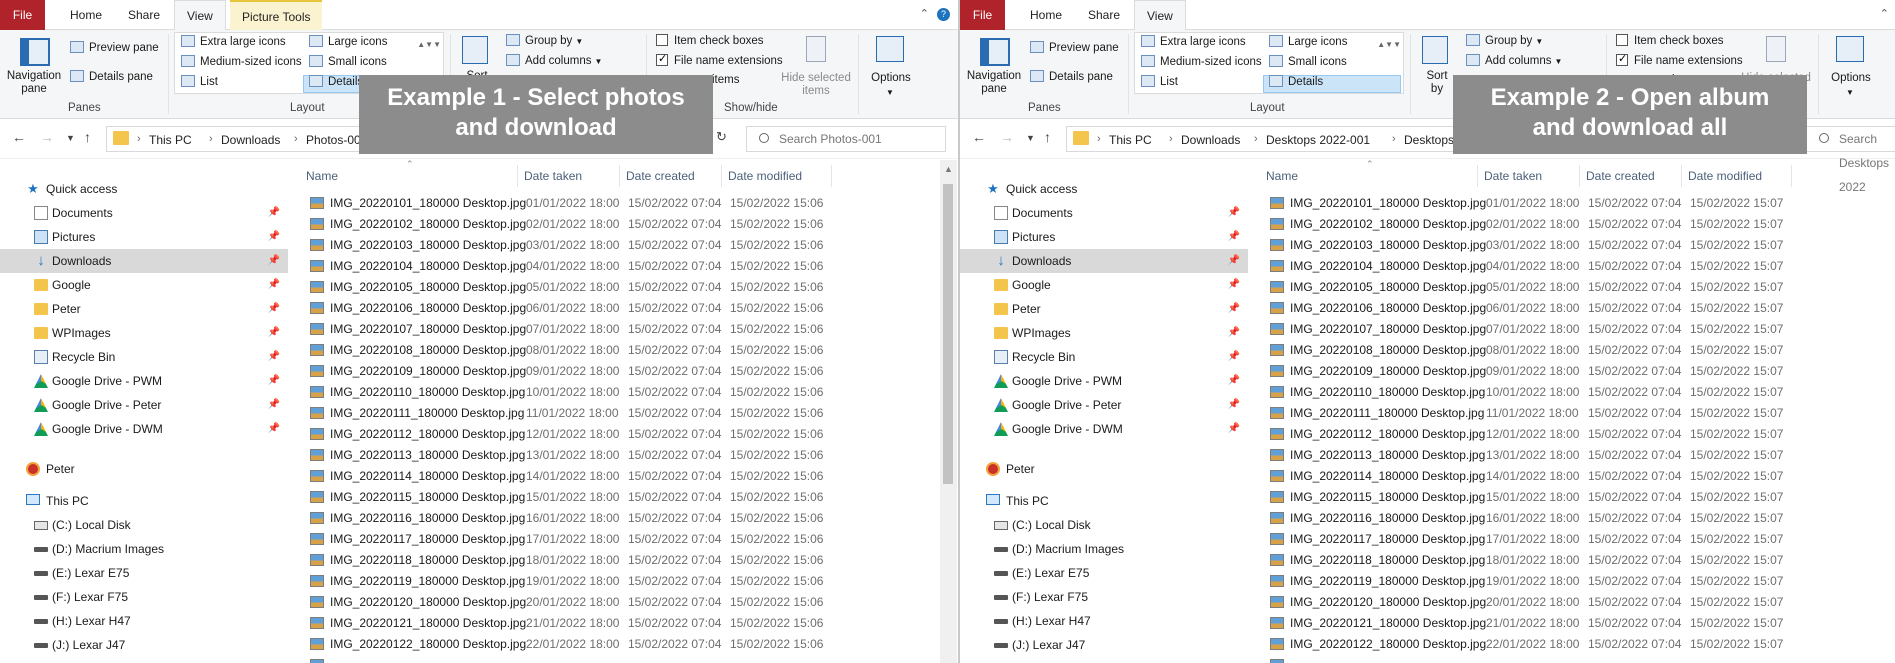 This screenshot has height=663, width=1895. Describe the element at coordinates (1679, 59) in the screenshot. I see `file-name-extensions-toggle: File name extensions` at that location.